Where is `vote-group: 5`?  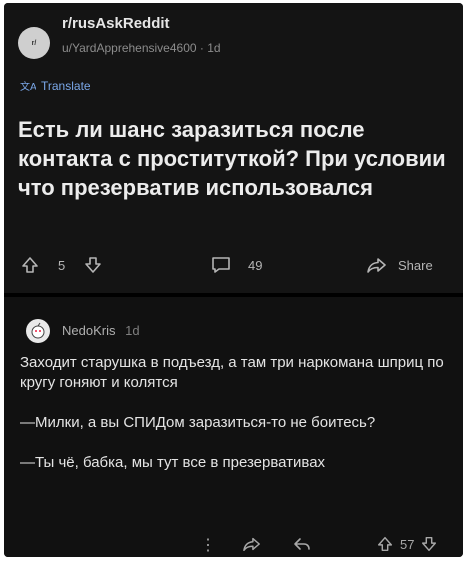 vote-group: 5 is located at coordinates (61, 265).